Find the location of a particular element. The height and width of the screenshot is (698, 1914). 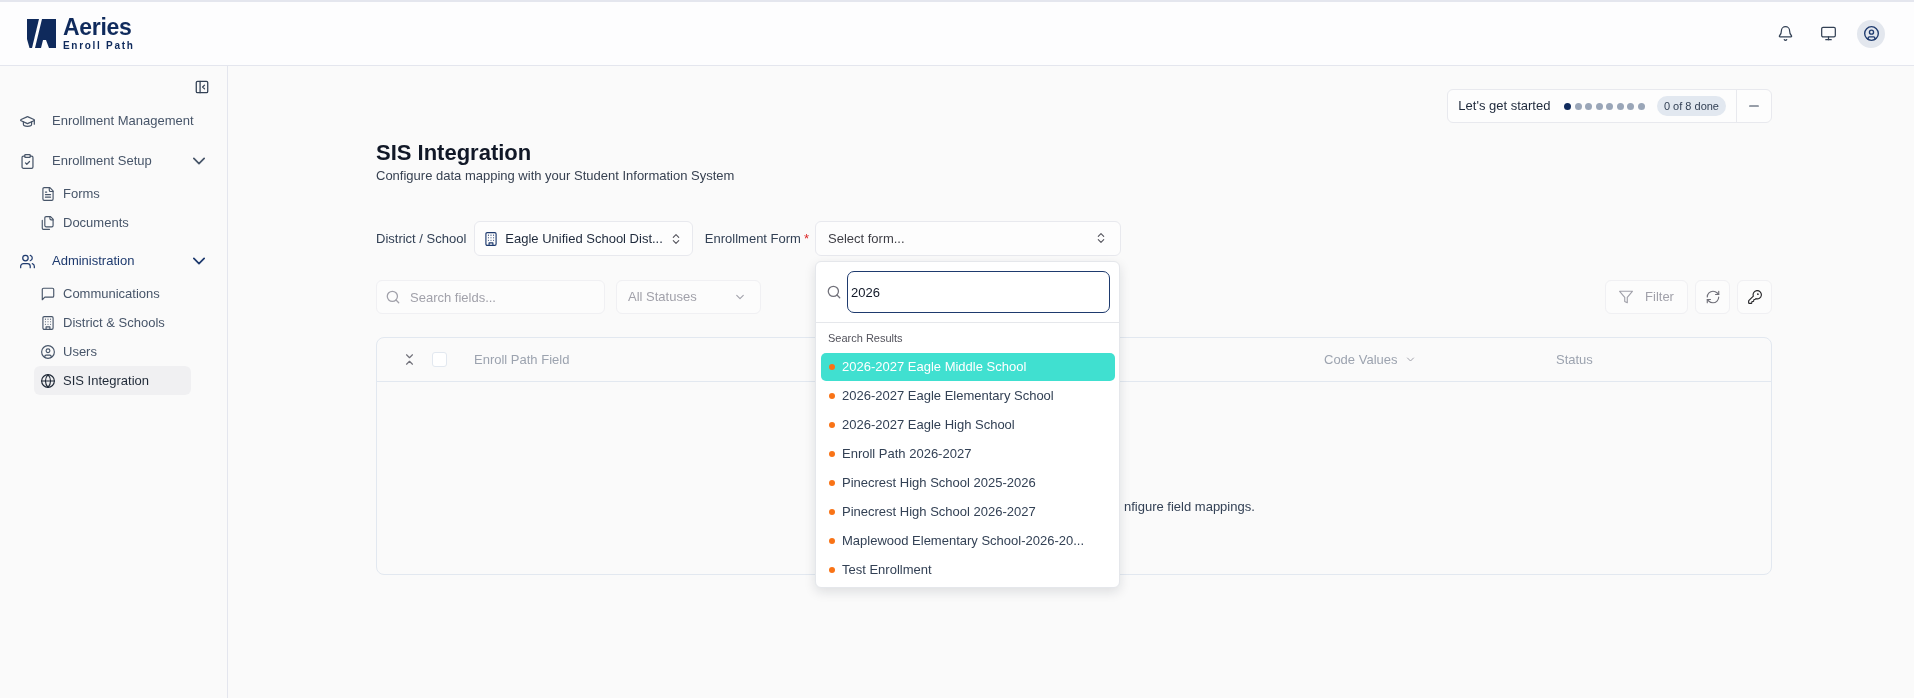

form-option: 2026-2027 Eagle High School is located at coordinates (968, 425).